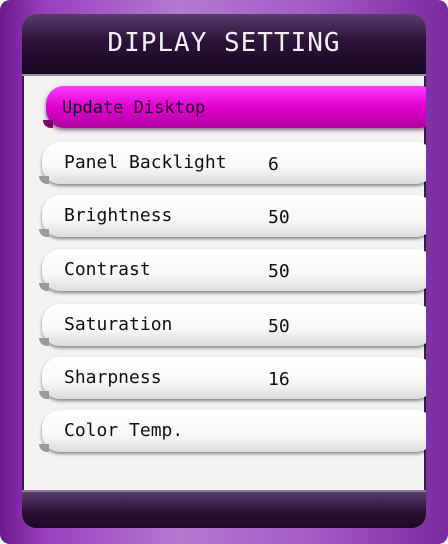 The image size is (448, 544). Describe the element at coordinates (232, 270) in the screenshot. I see `menu-item-contrast: Contrast 50` at that location.